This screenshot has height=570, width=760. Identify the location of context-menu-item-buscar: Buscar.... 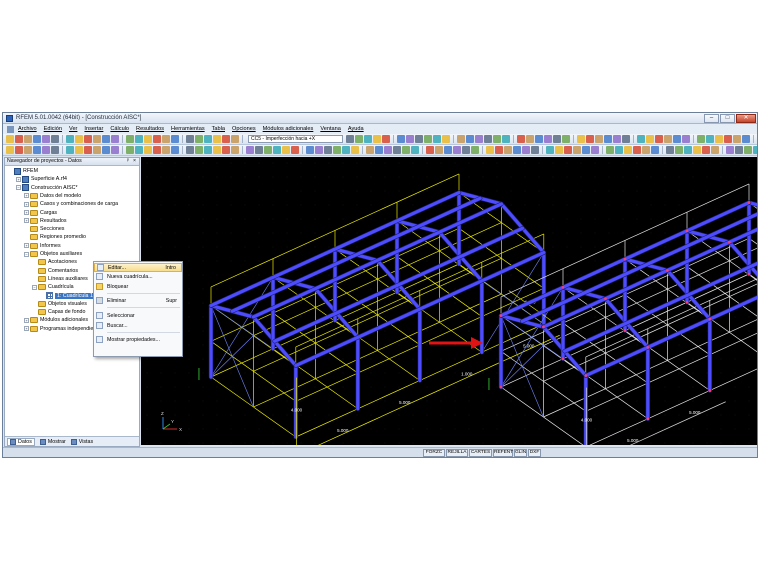
(138, 325).